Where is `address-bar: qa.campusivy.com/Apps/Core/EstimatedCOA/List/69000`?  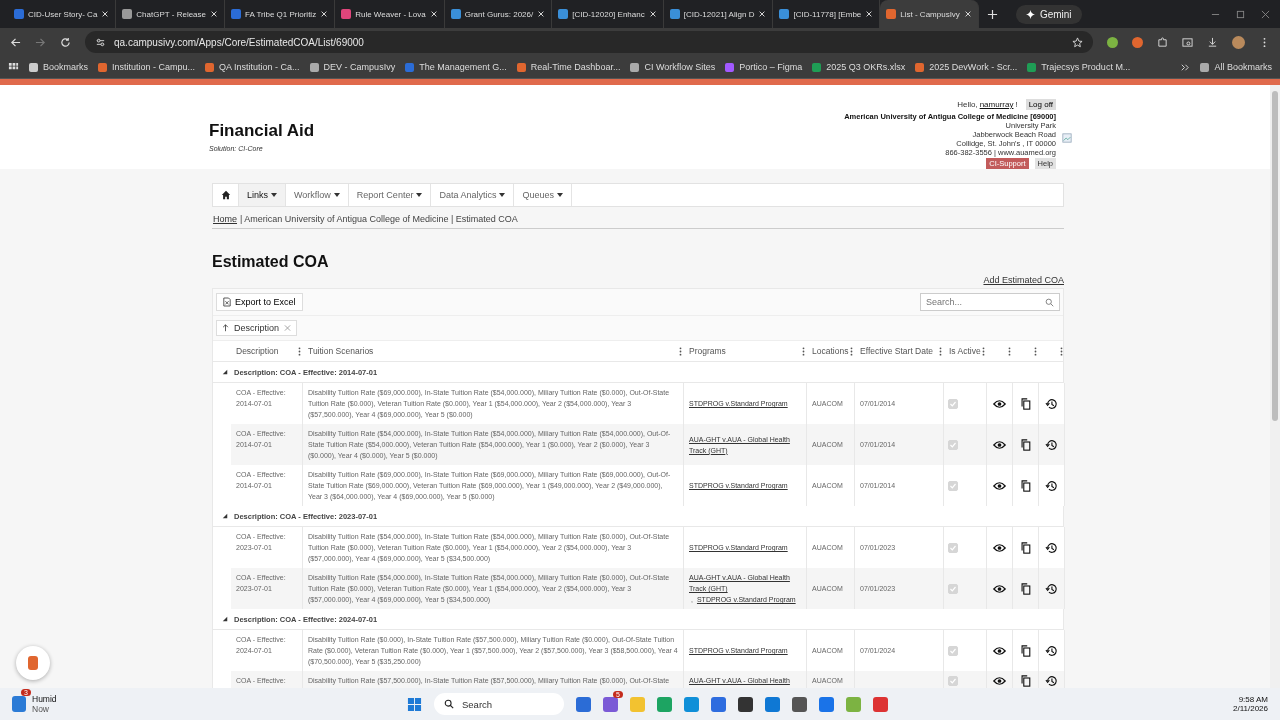
address-bar: qa.campusivy.com/Apps/Core/EstimatedCOA/List/69000 is located at coordinates (589, 42).